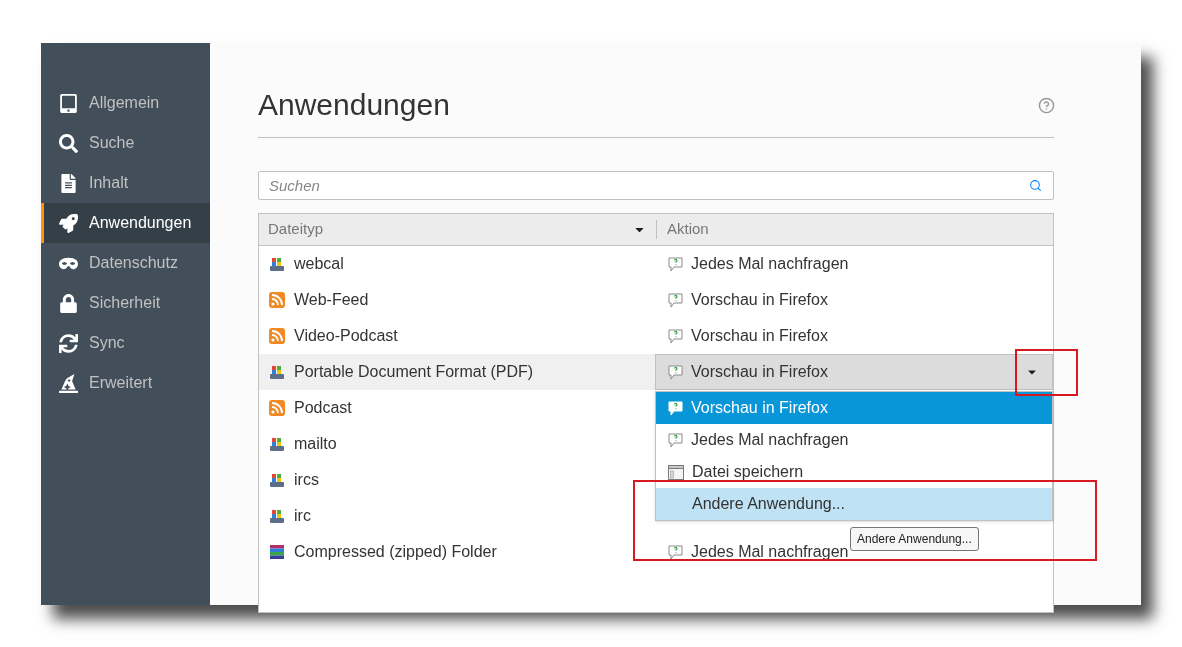  What do you see at coordinates (354, 105) in the screenshot?
I see `page-title: Anwendungen` at bounding box center [354, 105].